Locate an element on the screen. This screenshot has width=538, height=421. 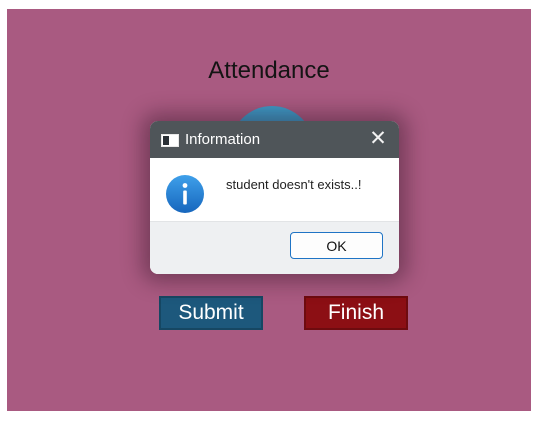
app-window-icon is located at coordinates (170, 140).